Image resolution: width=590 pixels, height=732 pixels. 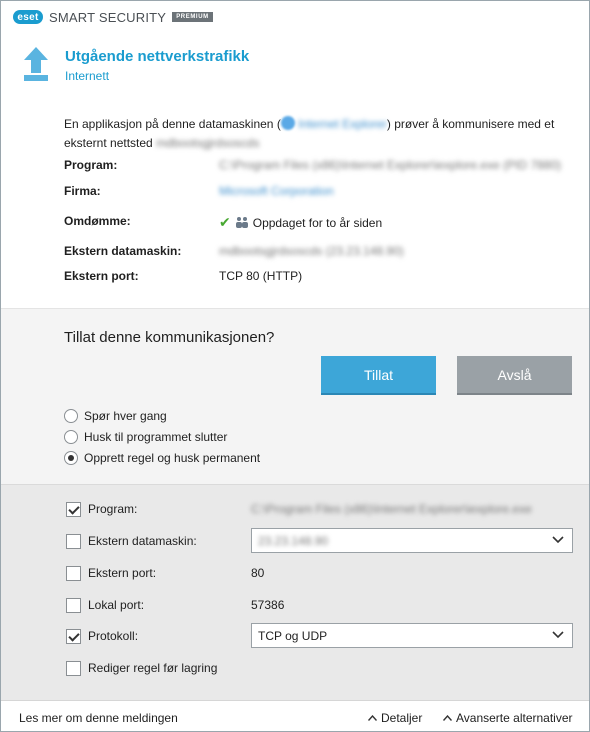 What do you see at coordinates (113, 509) in the screenshot?
I see `rule-label: Program:` at bounding box center [113, 509].